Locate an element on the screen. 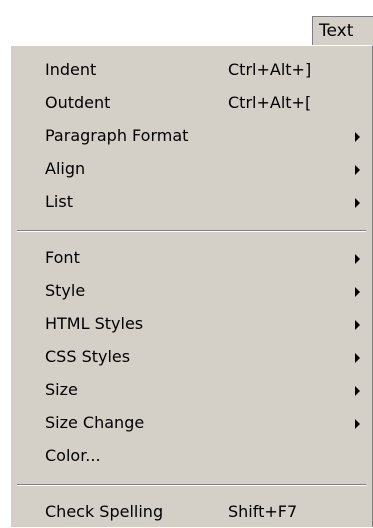 The height and width of the screenshot is (528, 373). menu-item-outdent: Outdent Ctrl+Alt+[ is located at coordinates (191, 103).